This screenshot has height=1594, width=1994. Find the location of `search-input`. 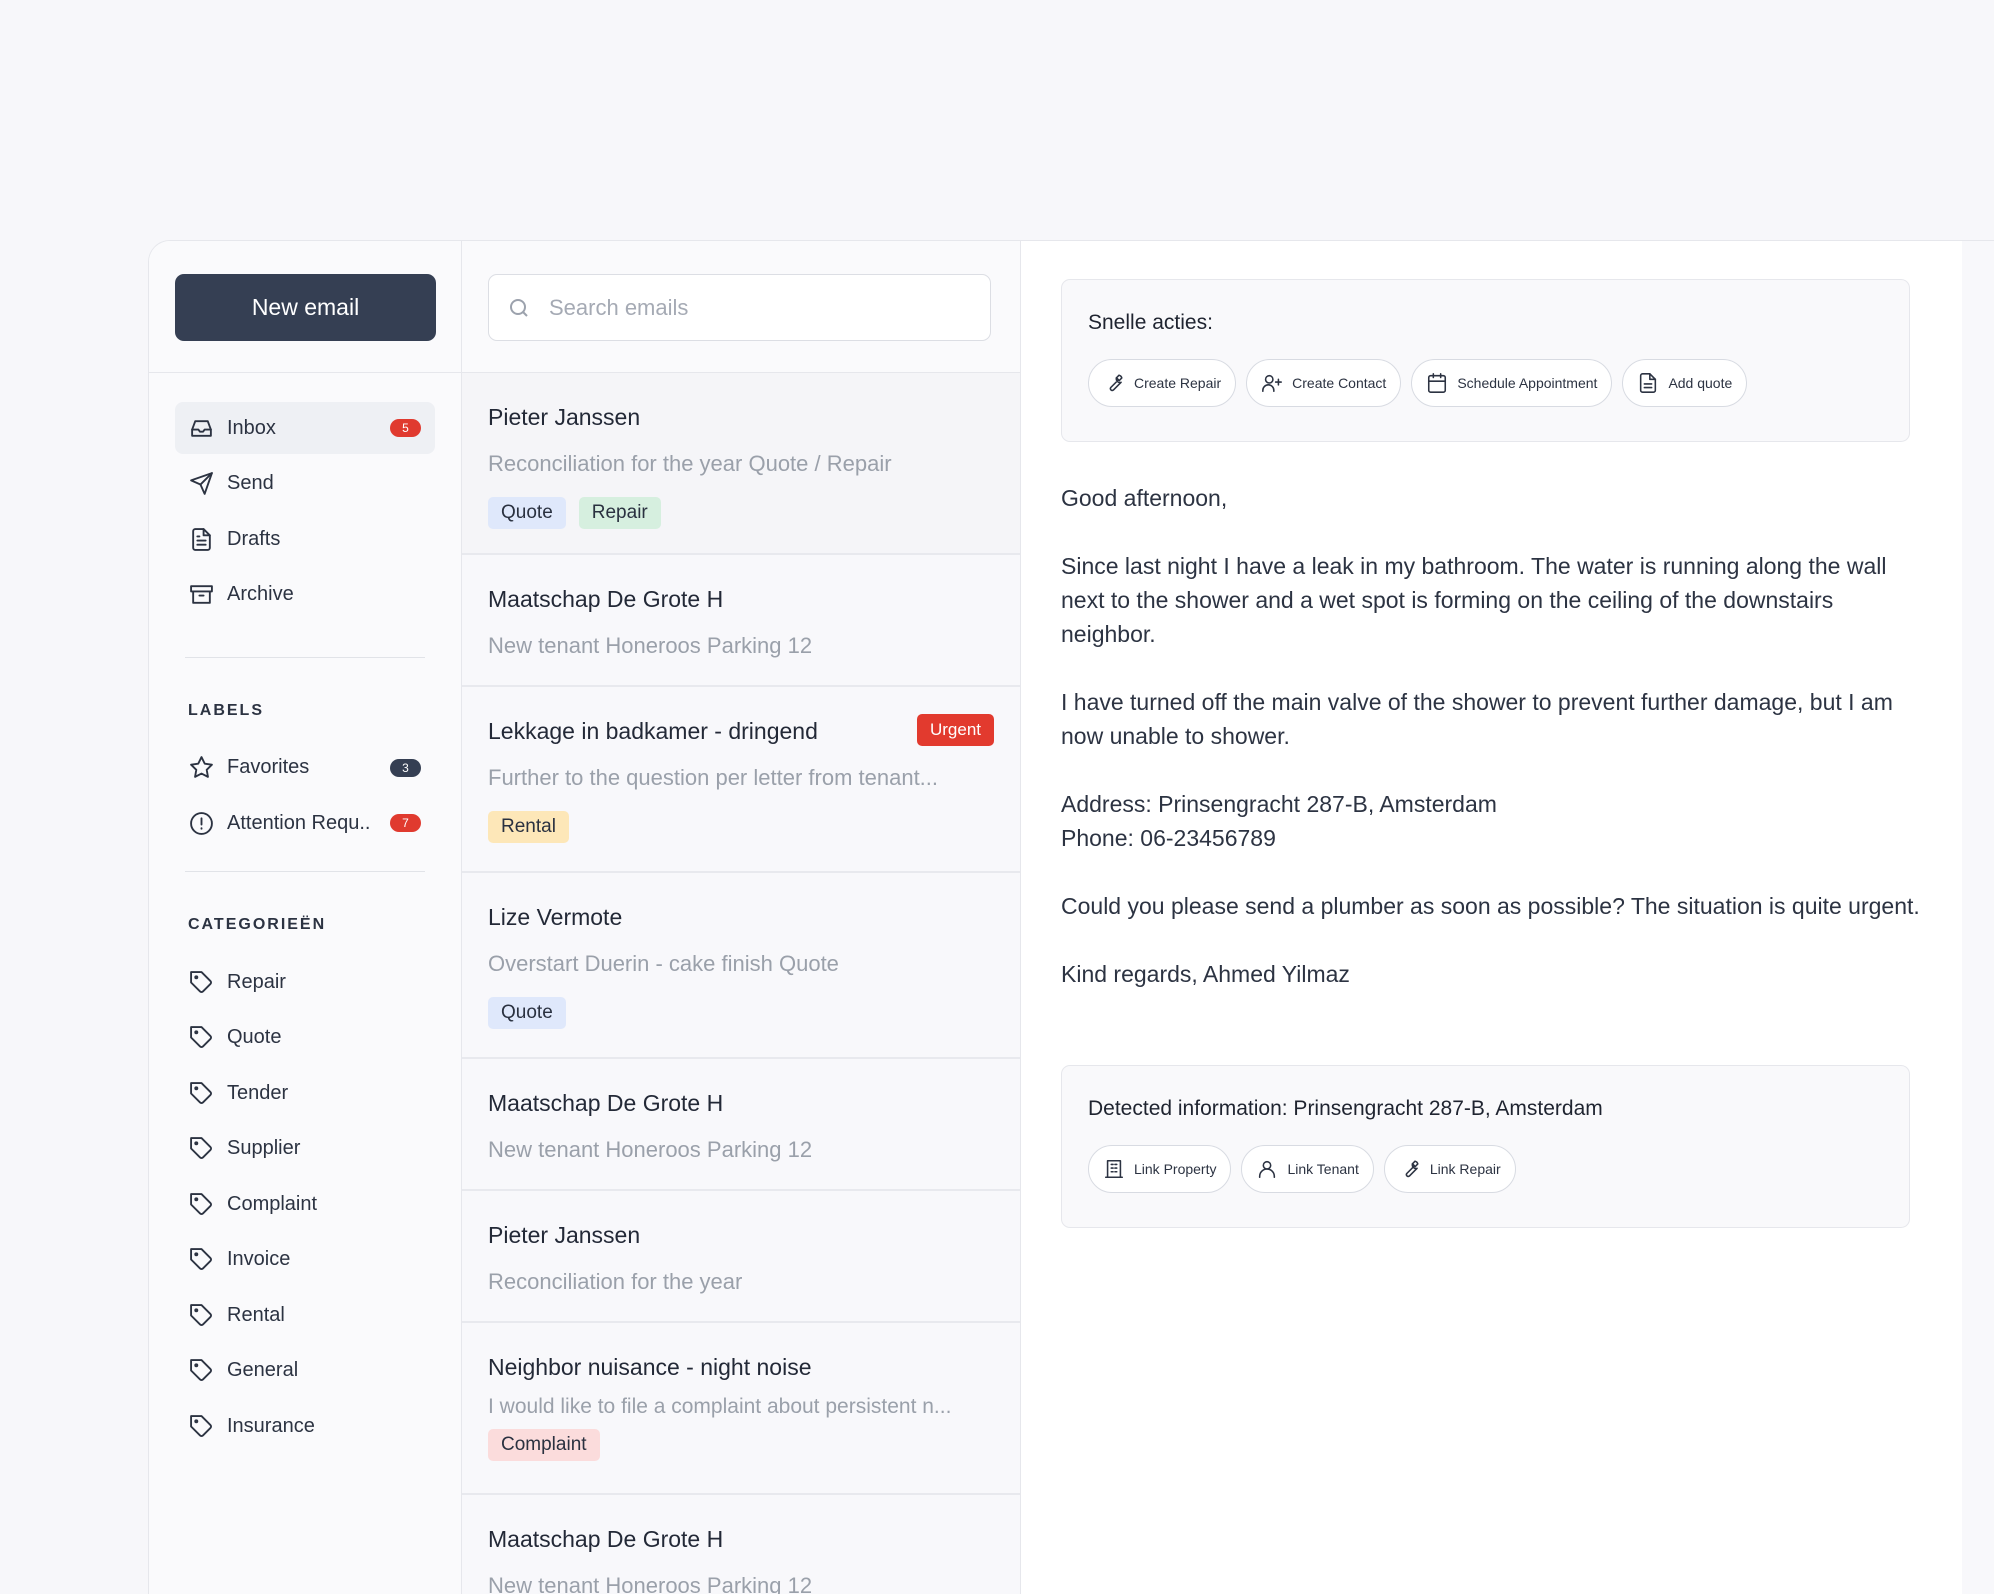

search-input is located at coordinates (759, 307).